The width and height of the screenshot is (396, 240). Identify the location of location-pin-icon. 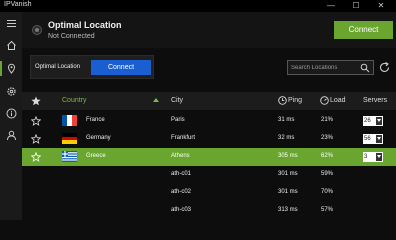
(8, 68).